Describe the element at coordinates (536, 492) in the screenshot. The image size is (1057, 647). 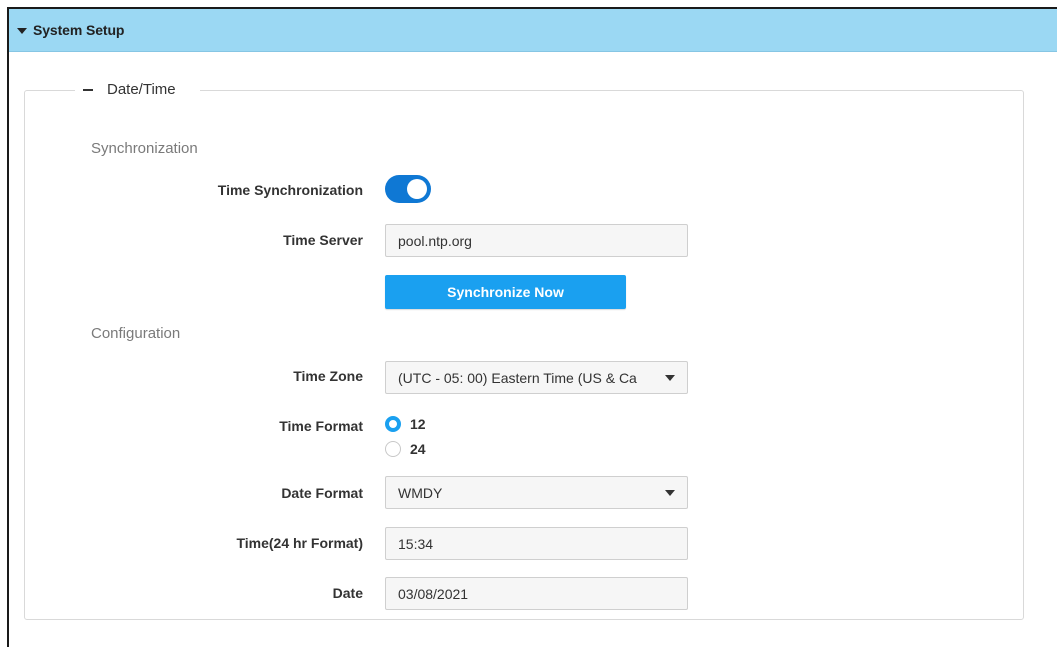
I see `date-format-select: WMDY` at that location.